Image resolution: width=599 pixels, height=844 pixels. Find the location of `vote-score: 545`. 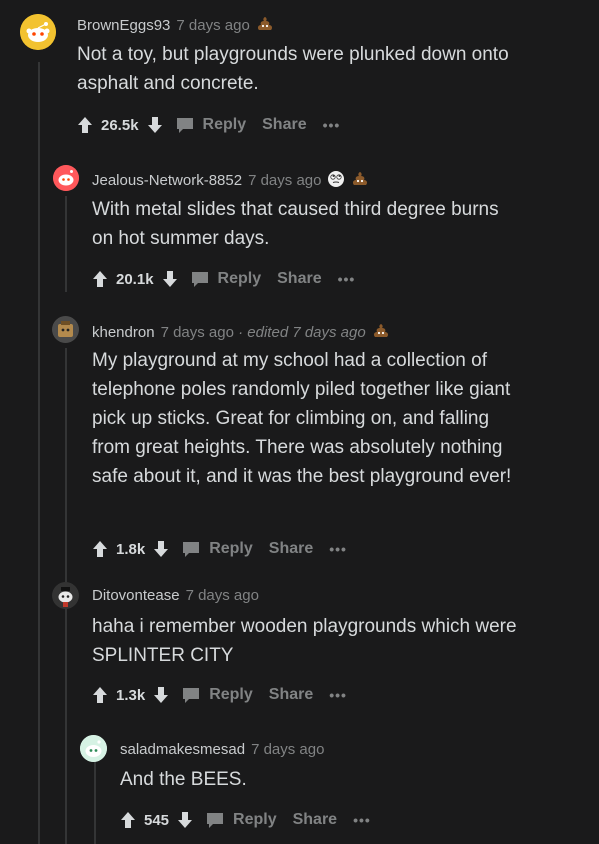

vote-score: 545 is located at coordinates (157, 820).